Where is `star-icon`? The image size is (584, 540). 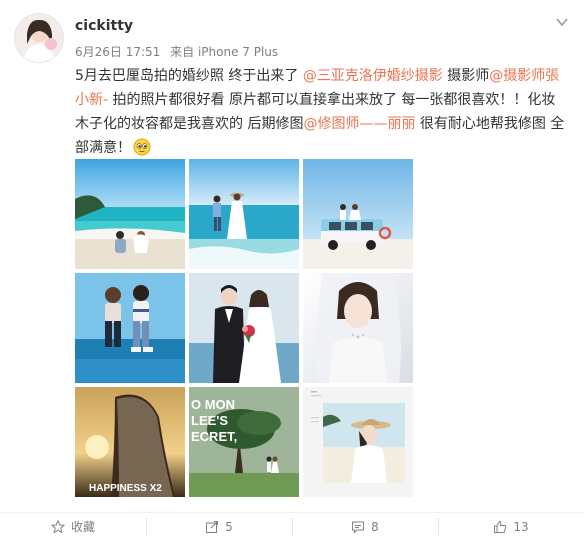
star-icon is located at coordinates (57, 526).